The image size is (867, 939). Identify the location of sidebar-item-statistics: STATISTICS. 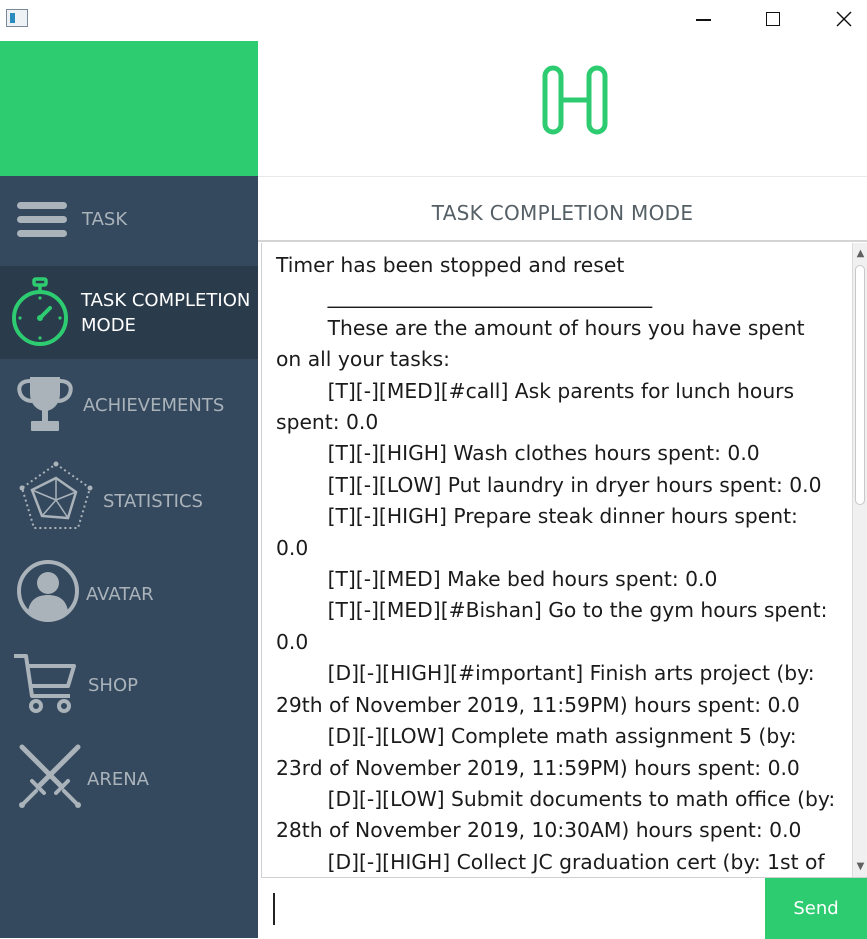
(129, 497).